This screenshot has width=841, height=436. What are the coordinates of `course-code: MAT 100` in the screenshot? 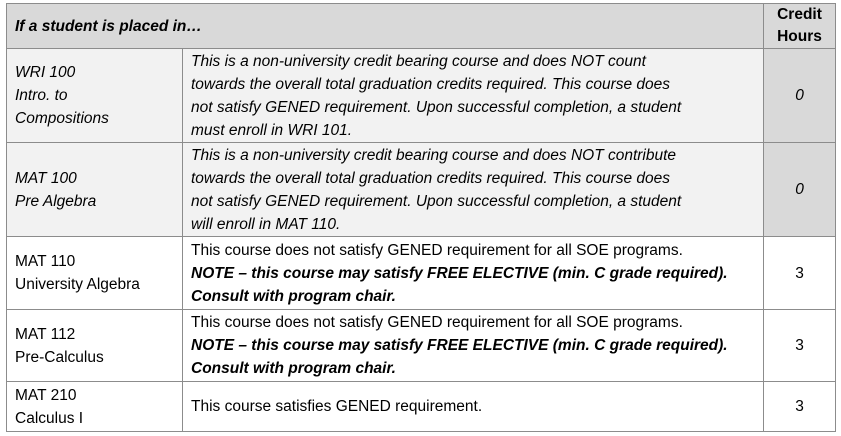 It's located at (46, 178).